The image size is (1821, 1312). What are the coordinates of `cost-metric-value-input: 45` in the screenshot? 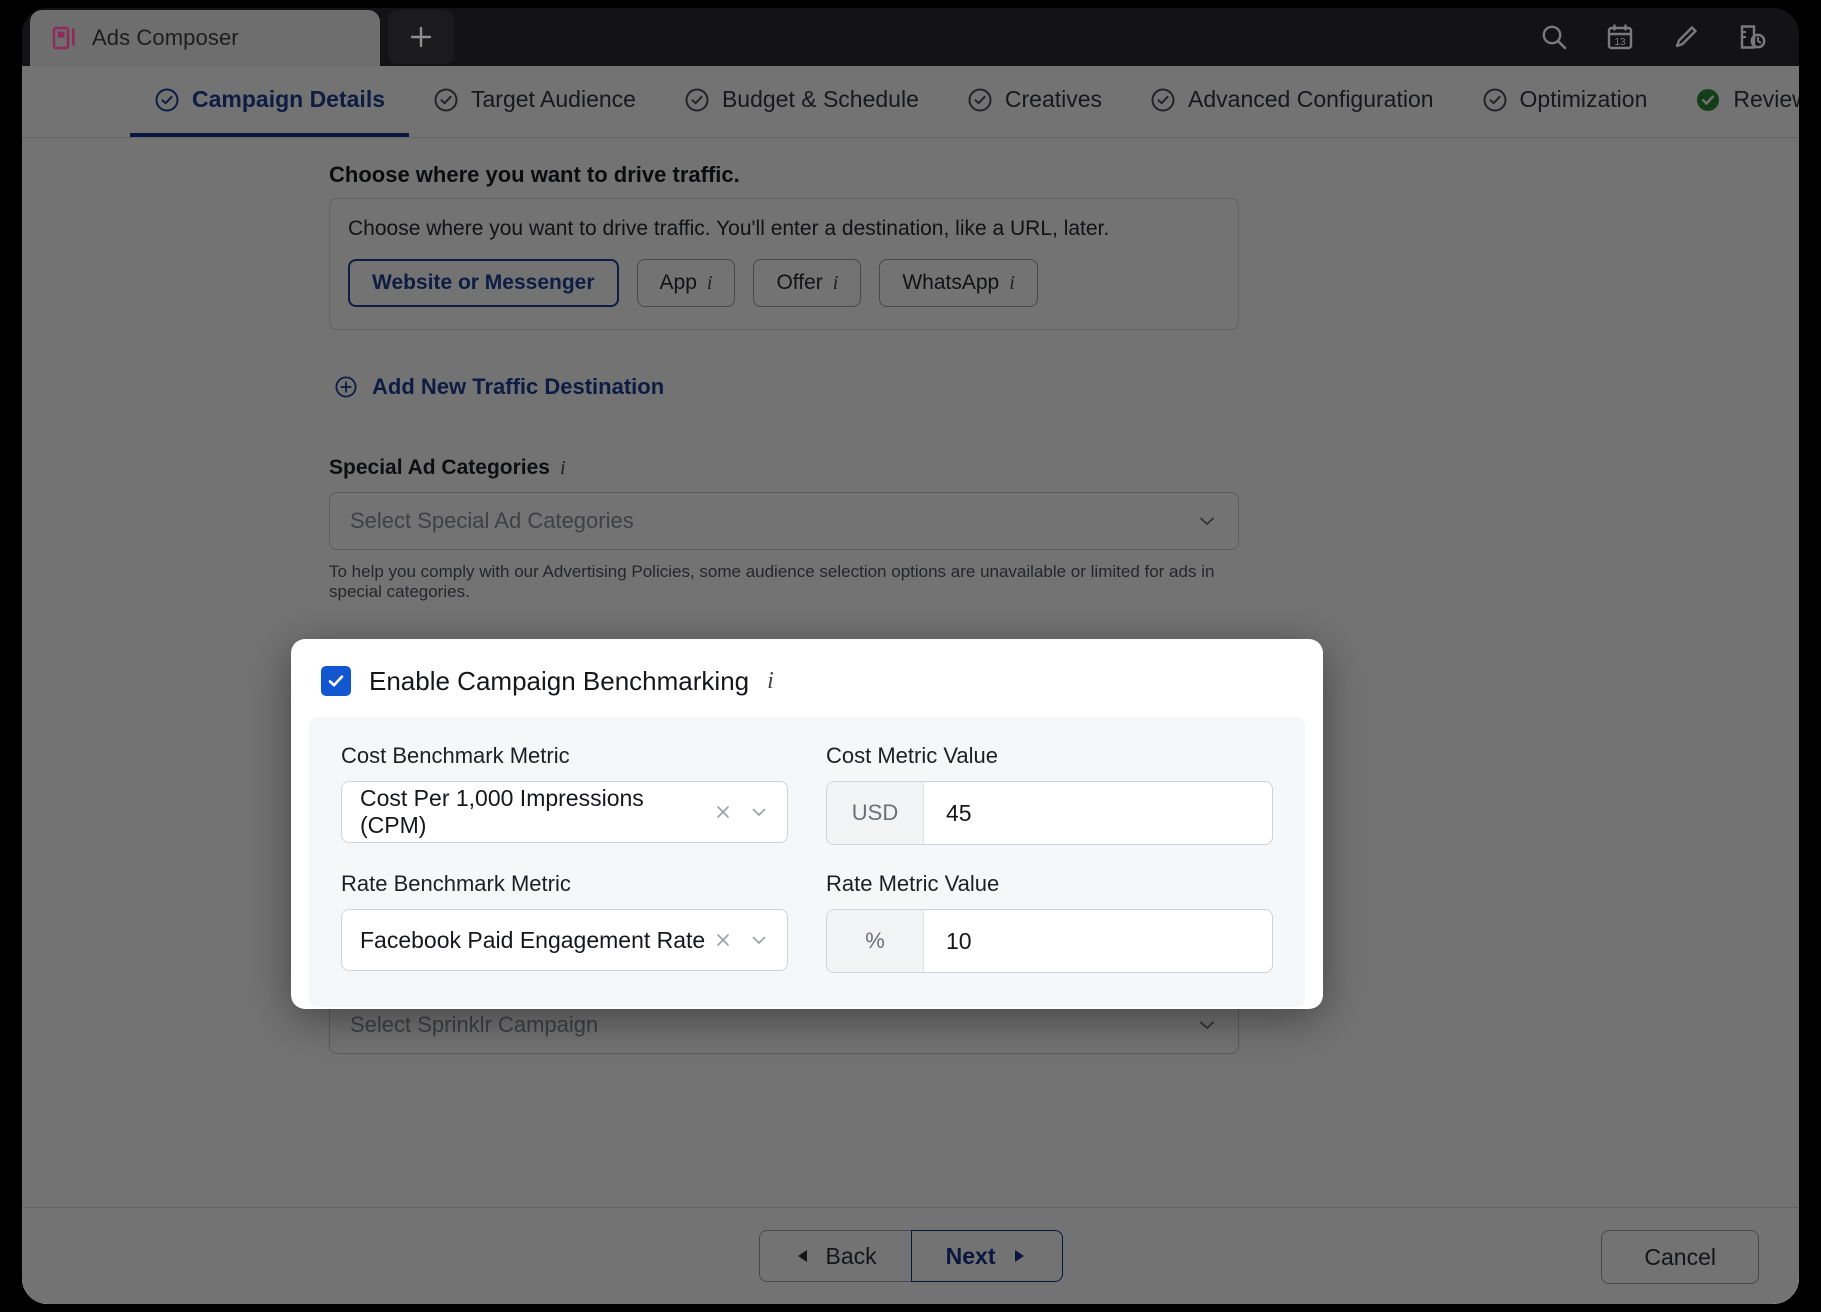 It's located at (1098, 813).